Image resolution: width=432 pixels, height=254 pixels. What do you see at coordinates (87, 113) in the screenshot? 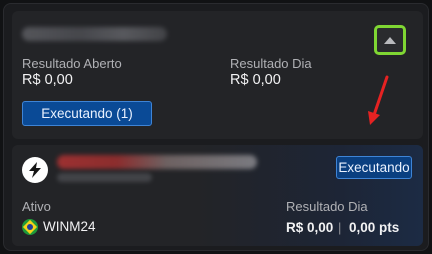
I see `running-button: Executando (1)` at bounding box center [87, 113].